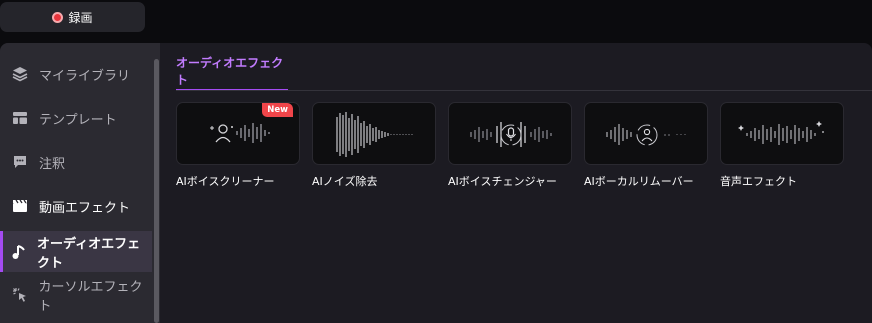 This screenshot has height=323, width=872. What do you see at coordinates (156, 191) in the screenshot?
I see `sidebar-scrollbar` at bounding box center [156, 191].